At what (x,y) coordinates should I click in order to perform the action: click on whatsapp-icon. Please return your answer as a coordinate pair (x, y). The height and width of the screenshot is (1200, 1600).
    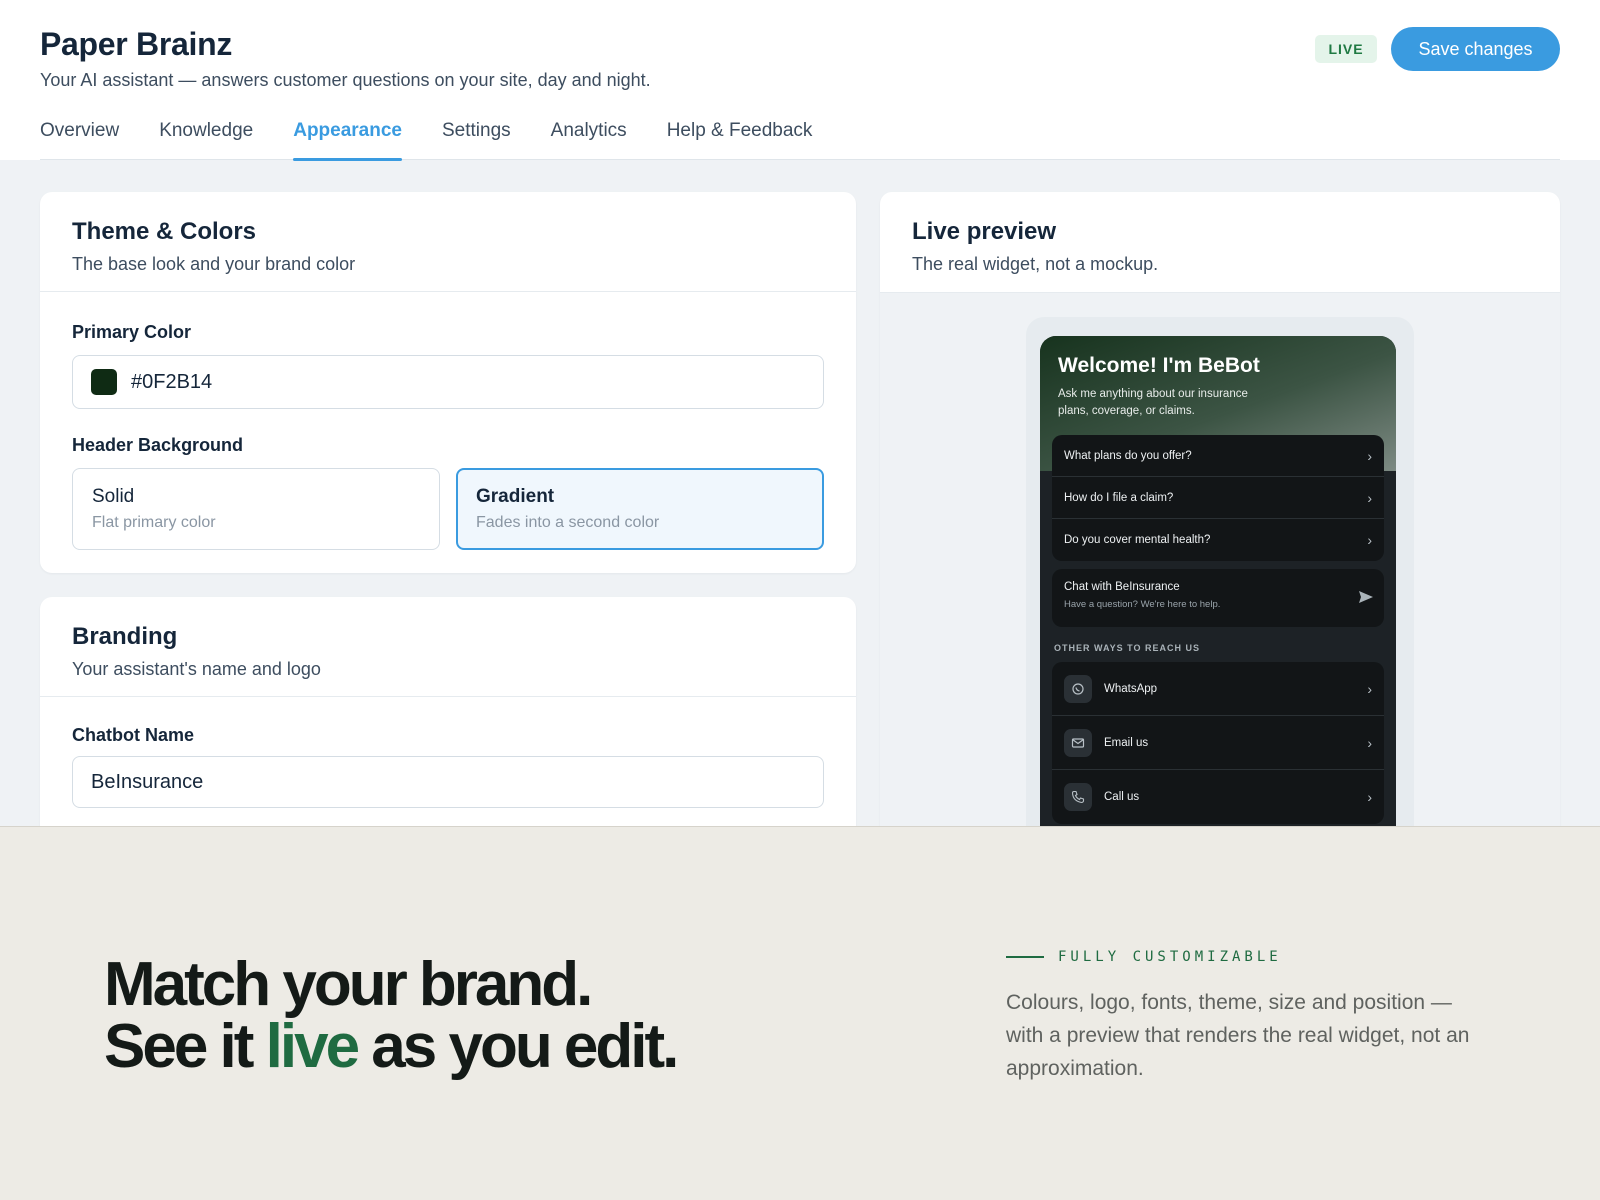
    Looking at the image, I should click on (1078, 688).